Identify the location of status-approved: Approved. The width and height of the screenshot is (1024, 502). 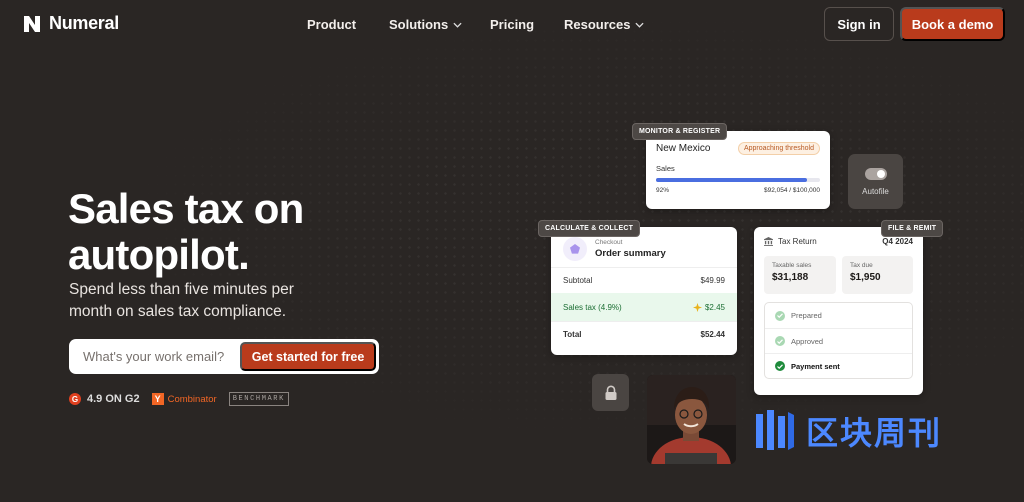
(838, 340).